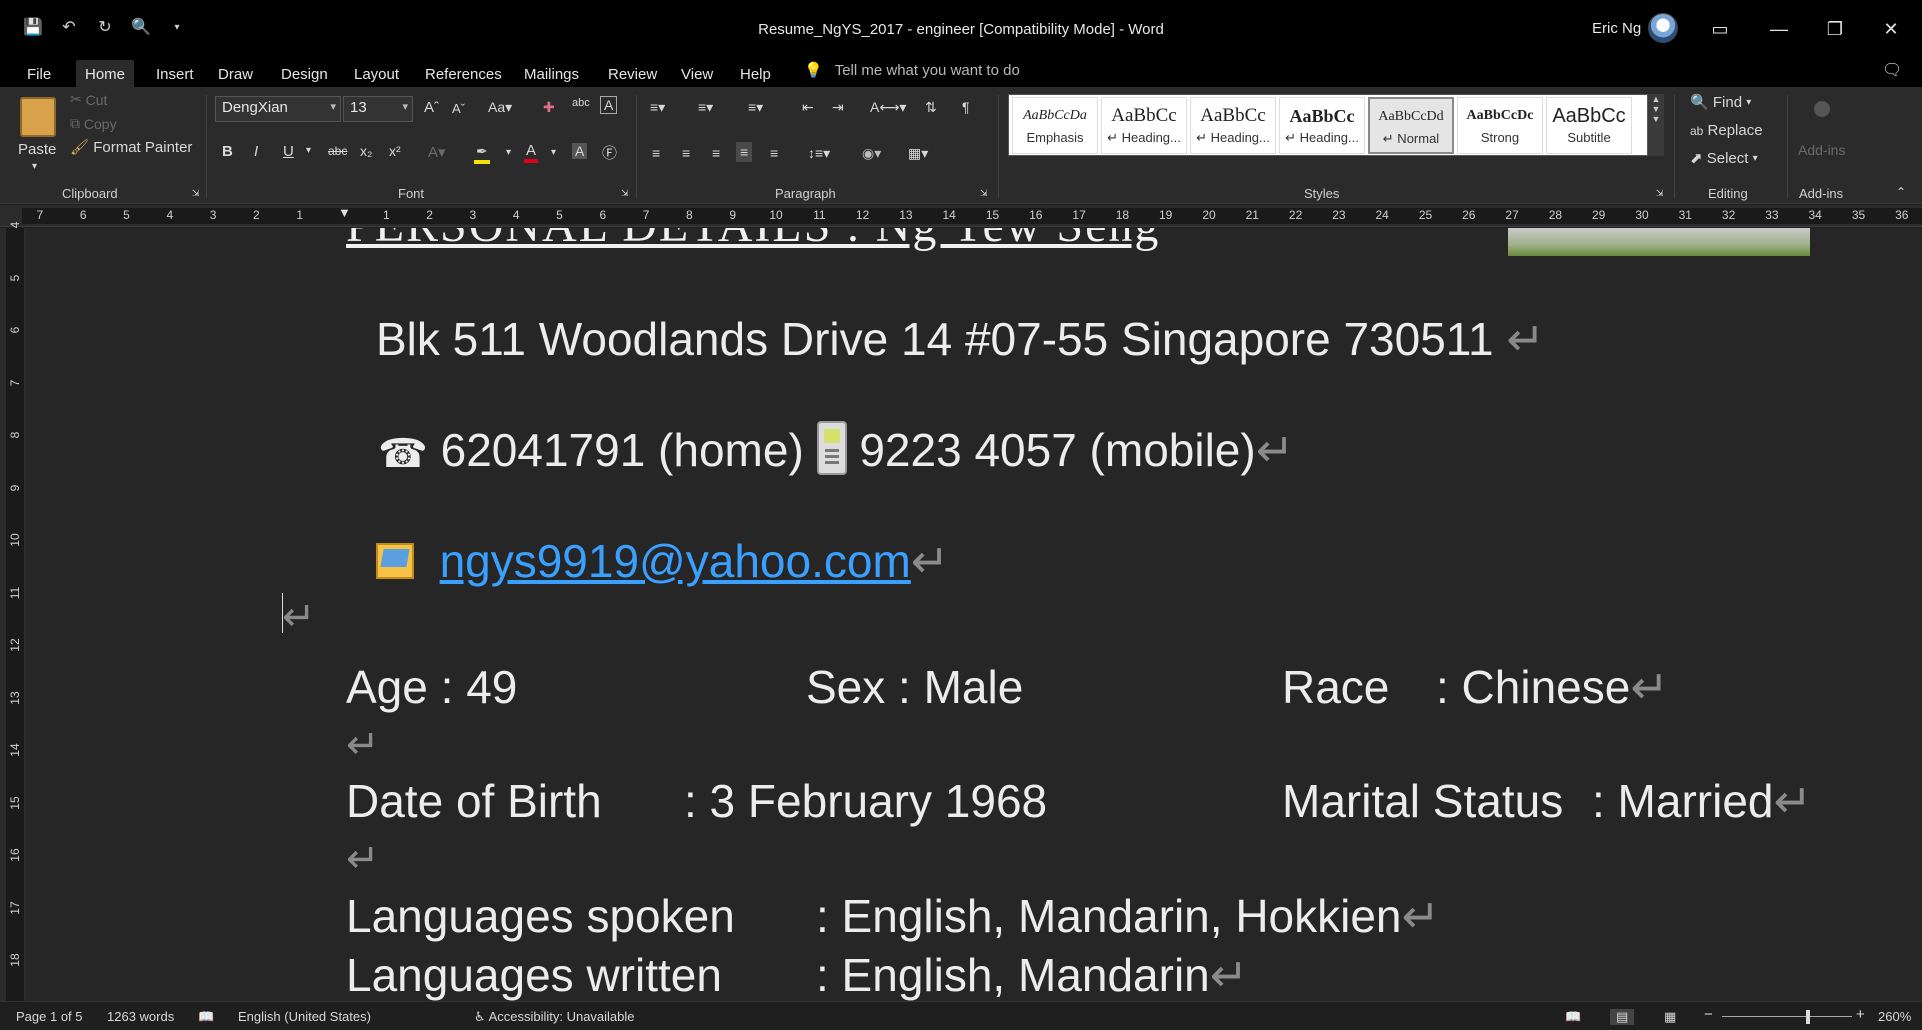  What do you see at coordinates (656, 153) in the screenshot?
I see `align-left-icon: ≡` at bounding box center [656, 153].